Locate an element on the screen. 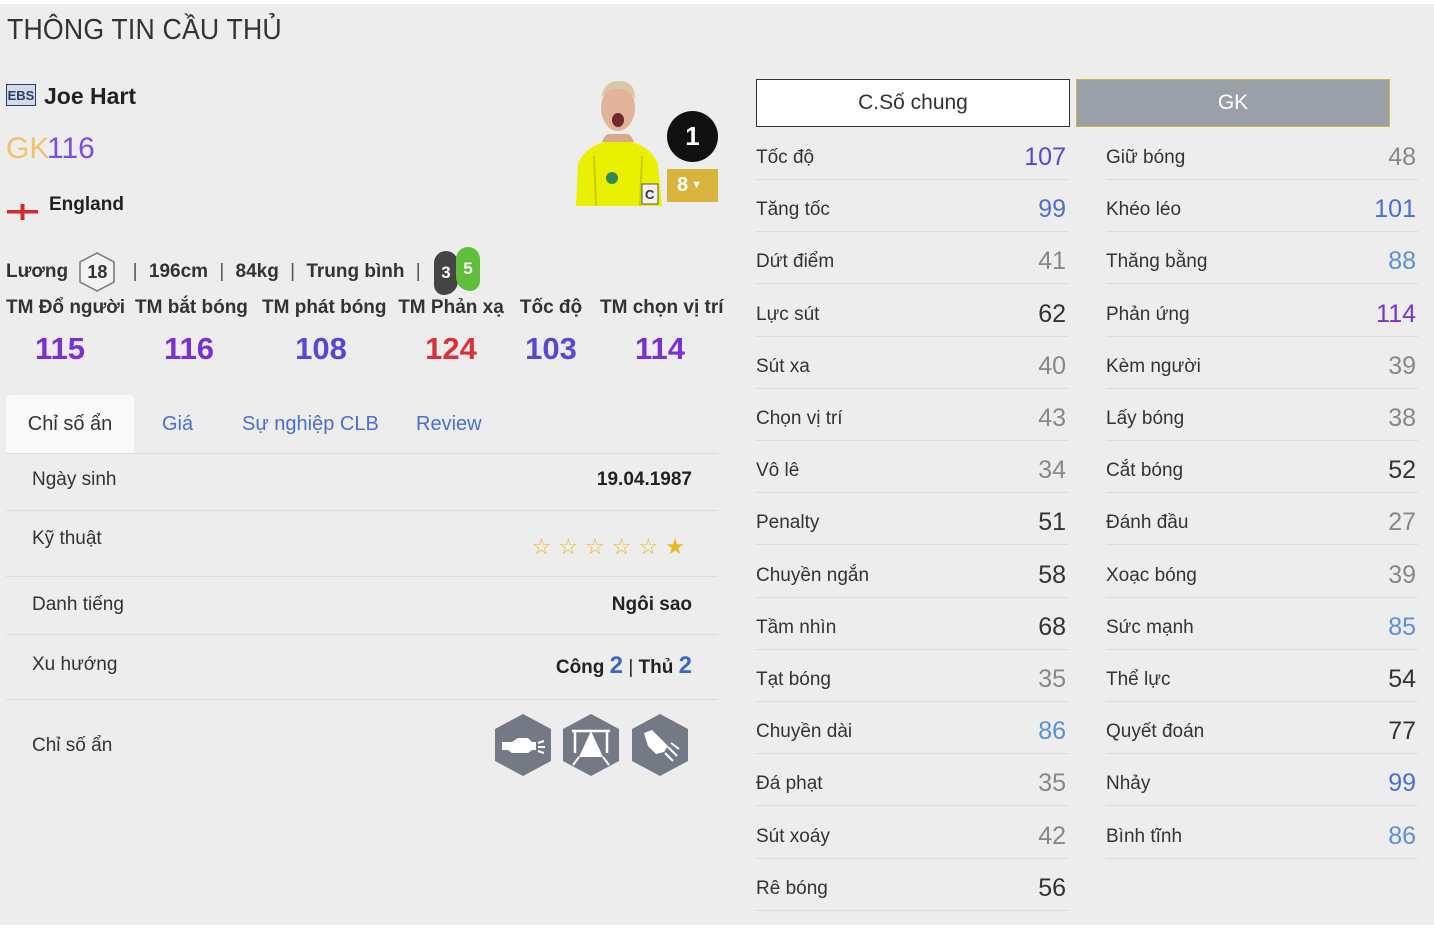 The width and height of the screenshot is (1434, 928). gk-stat-label: TM phát bóng is located at coordinates (324, 307).